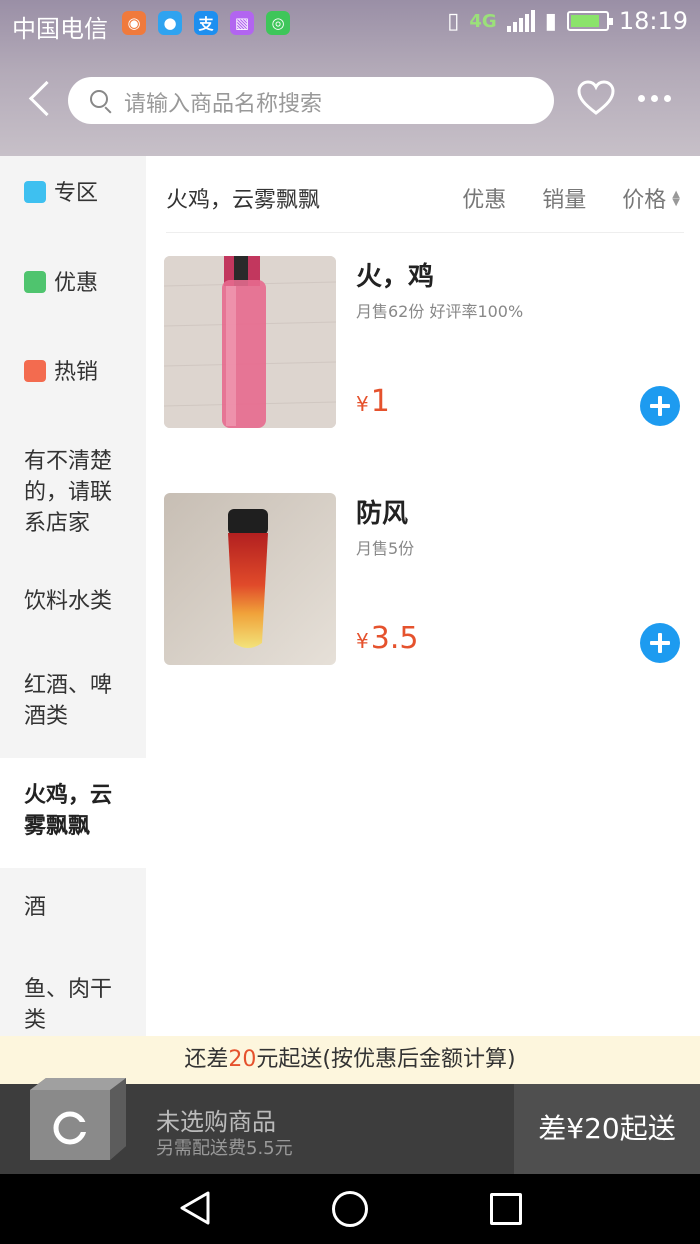 This screenshot has height=1244, width=700. What do you see at coordinates (99, 99) in the screenshot?
I see `search-icon` at bounding box center [99, 99].